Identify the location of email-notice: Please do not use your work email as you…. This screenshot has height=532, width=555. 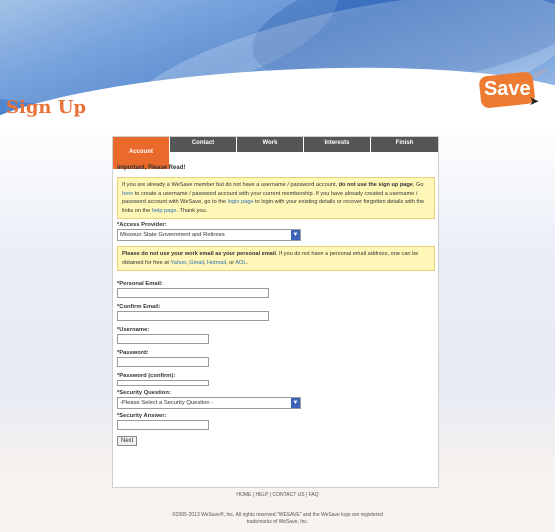
(276, 258).